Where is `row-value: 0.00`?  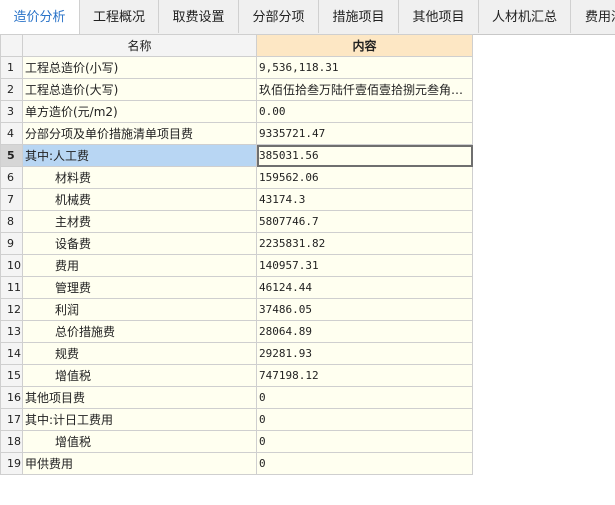 row-value: 0.00 is located at coordinates (364, 111).